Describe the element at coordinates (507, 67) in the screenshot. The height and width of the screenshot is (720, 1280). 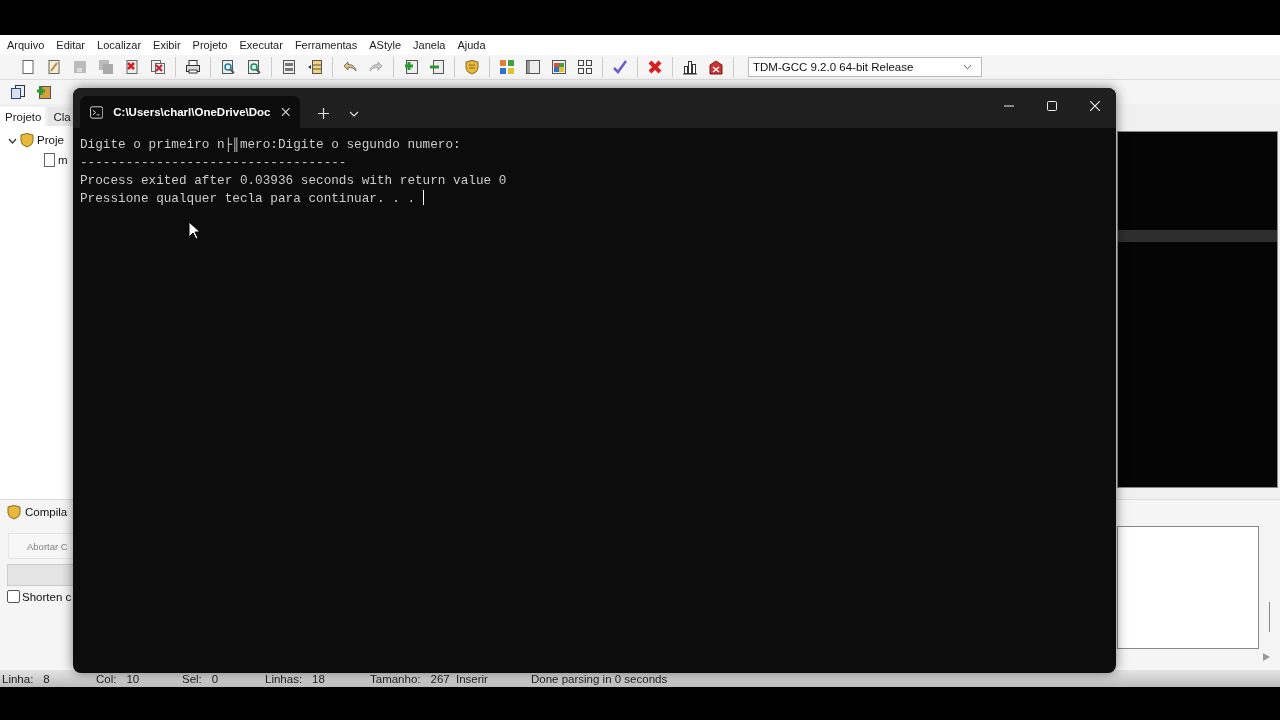
I see `colored-grid-icon` at that location.